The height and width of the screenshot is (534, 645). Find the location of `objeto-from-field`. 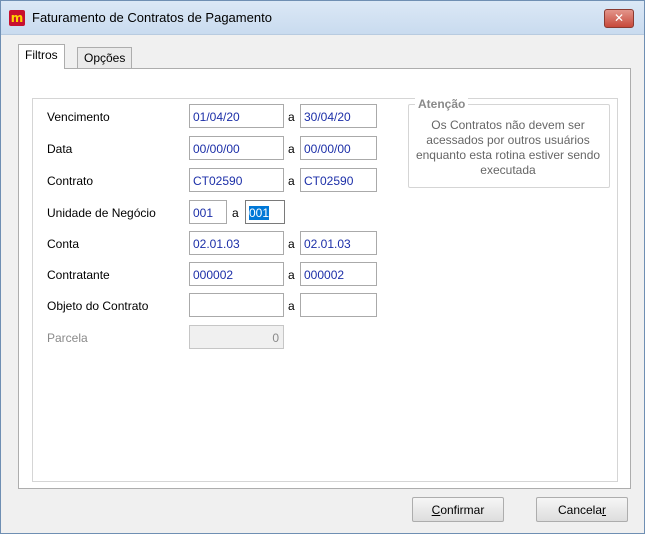

objeto-from-field is located at coordinates (236, 305).